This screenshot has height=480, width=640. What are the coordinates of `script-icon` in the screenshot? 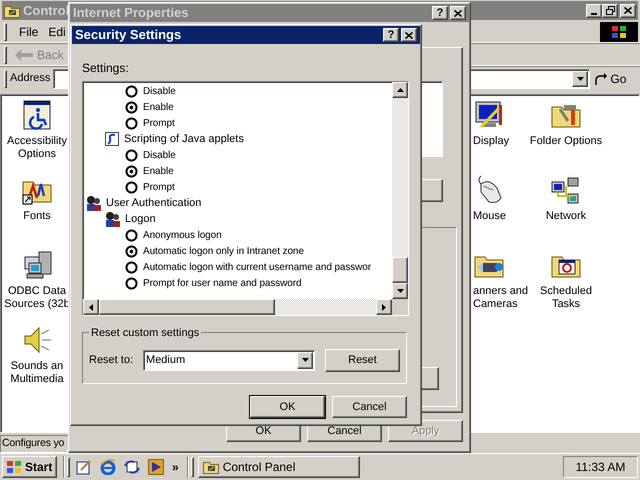 It's located at (112, 139).